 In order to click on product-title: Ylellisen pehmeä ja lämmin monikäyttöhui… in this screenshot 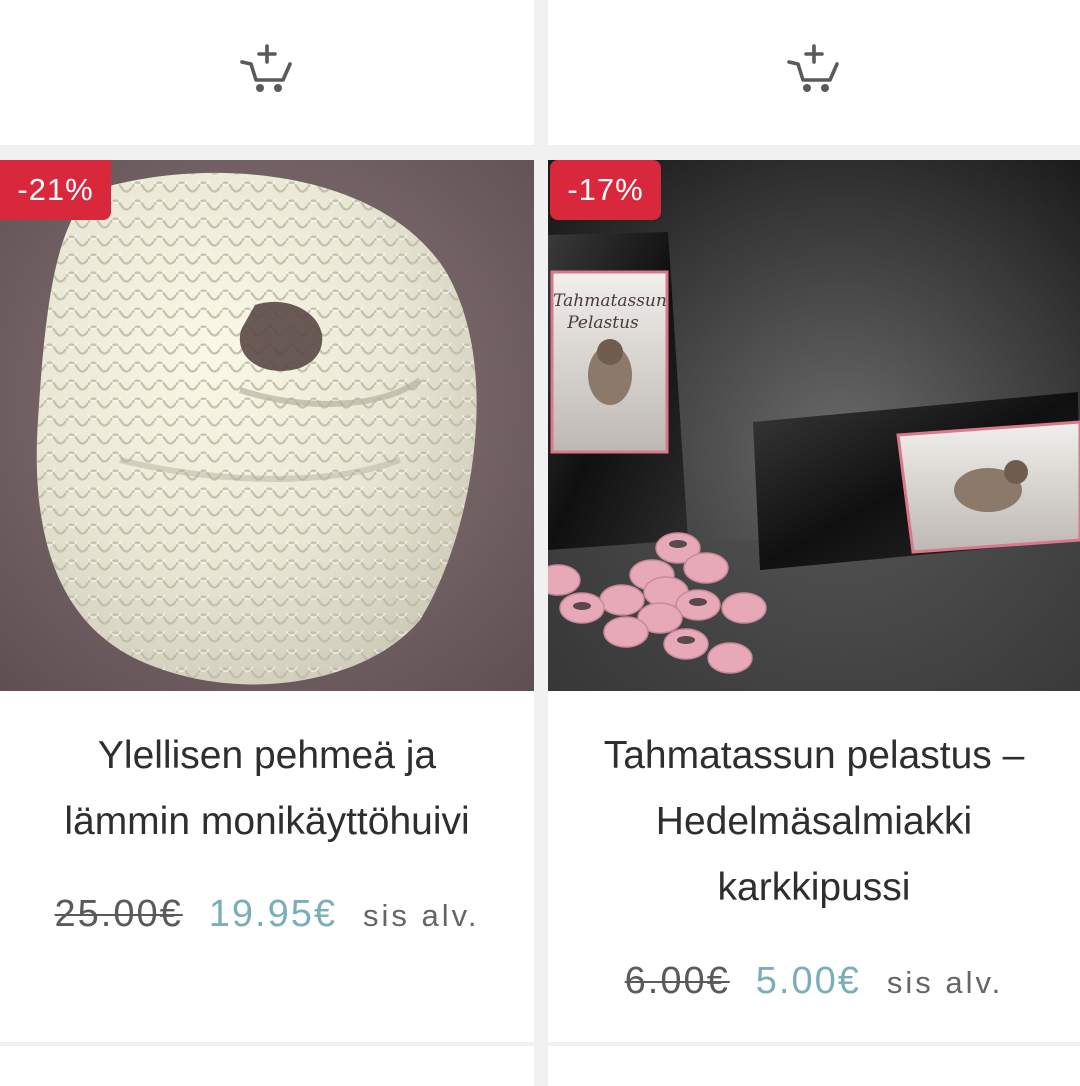, I will do `click(267, 789)`.